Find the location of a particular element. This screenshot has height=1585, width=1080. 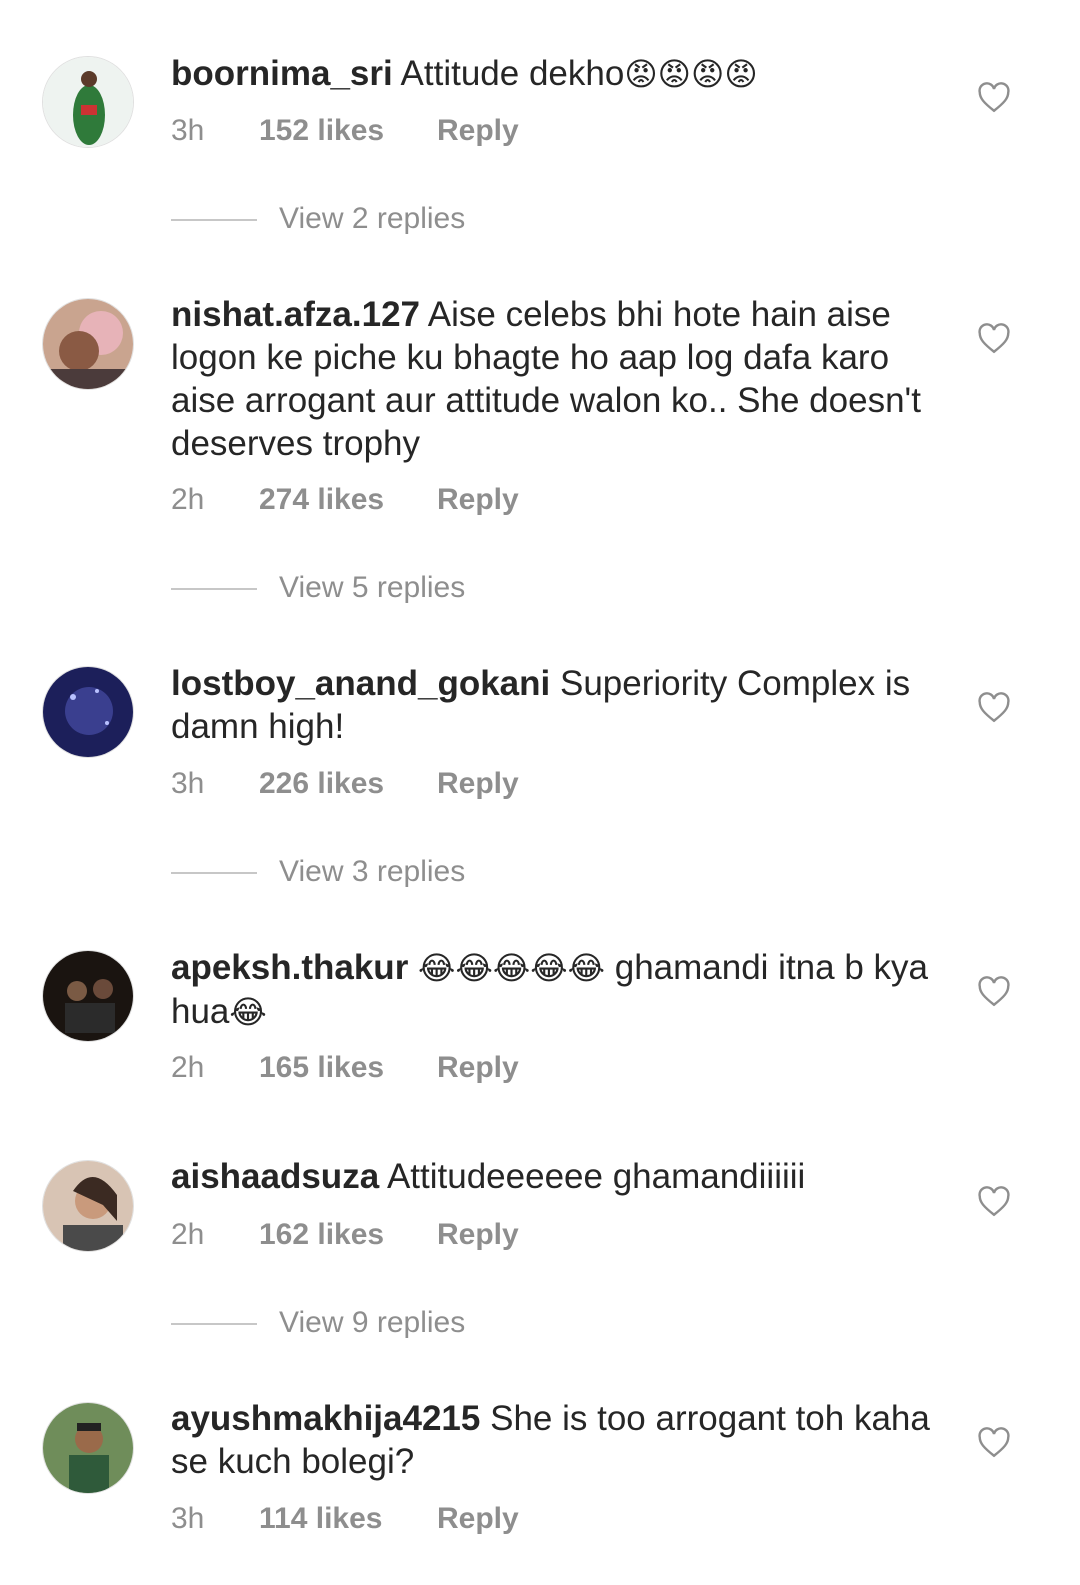

view-replies-button: View 9 replies is located at coordinates (318, 1323).